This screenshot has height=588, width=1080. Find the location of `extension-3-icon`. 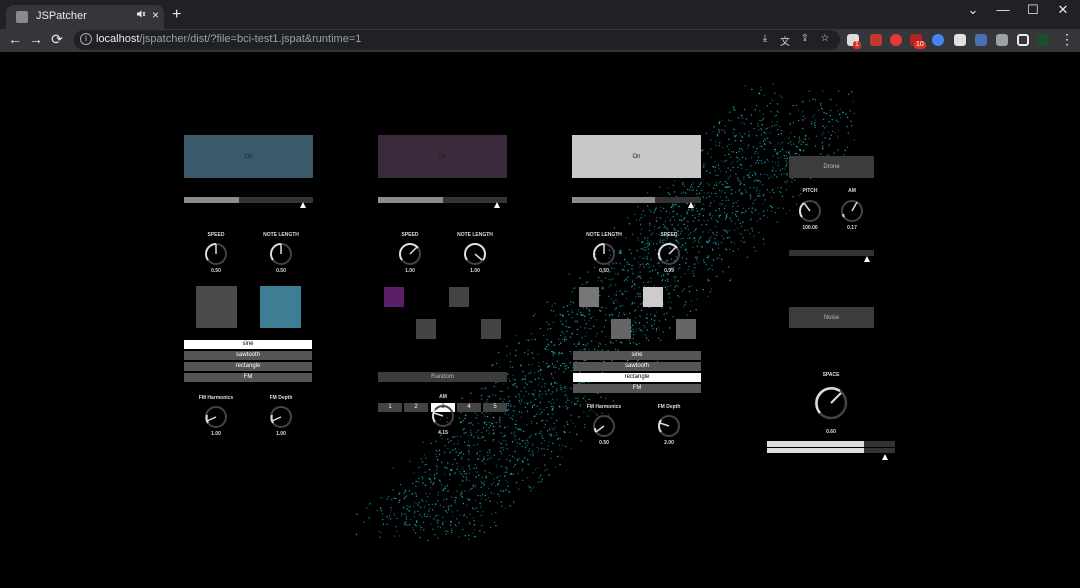

extension-3-icon is located at coordinates (896, 40).